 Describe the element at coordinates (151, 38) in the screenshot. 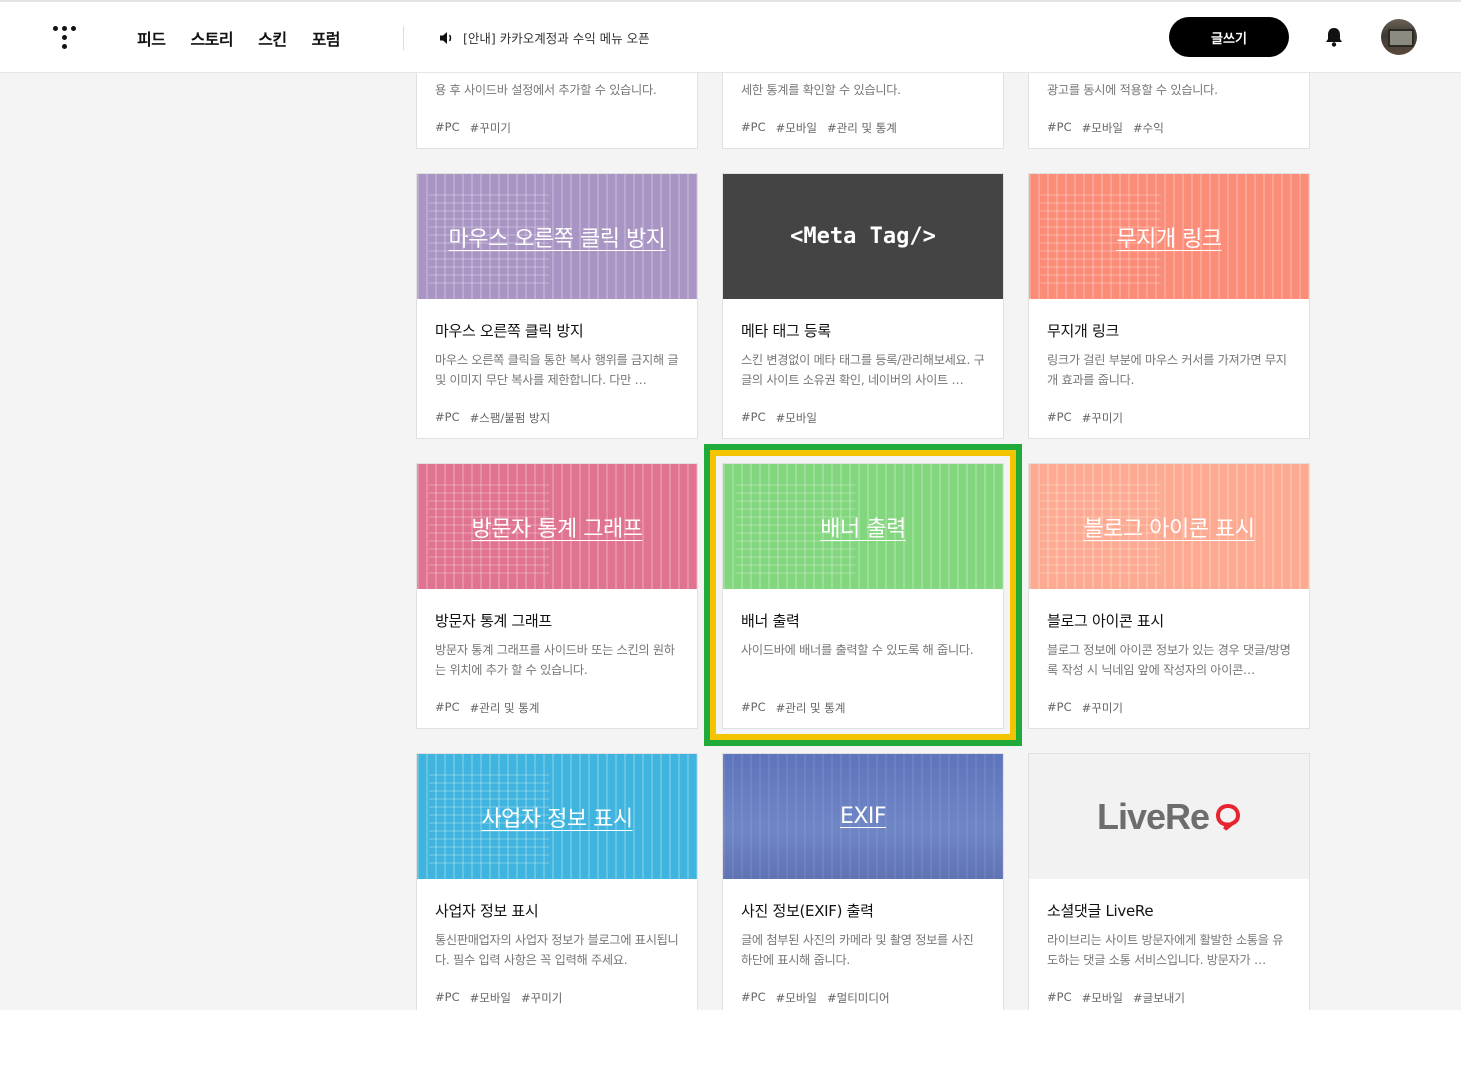

I see `nav-feed: 피드` at that location.